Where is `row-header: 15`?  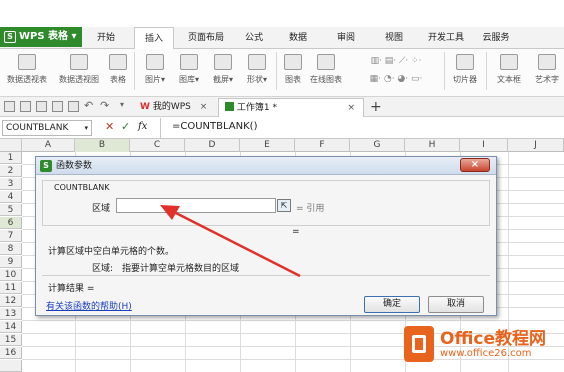 row-header: 15 is located at coordinates (11, 340).